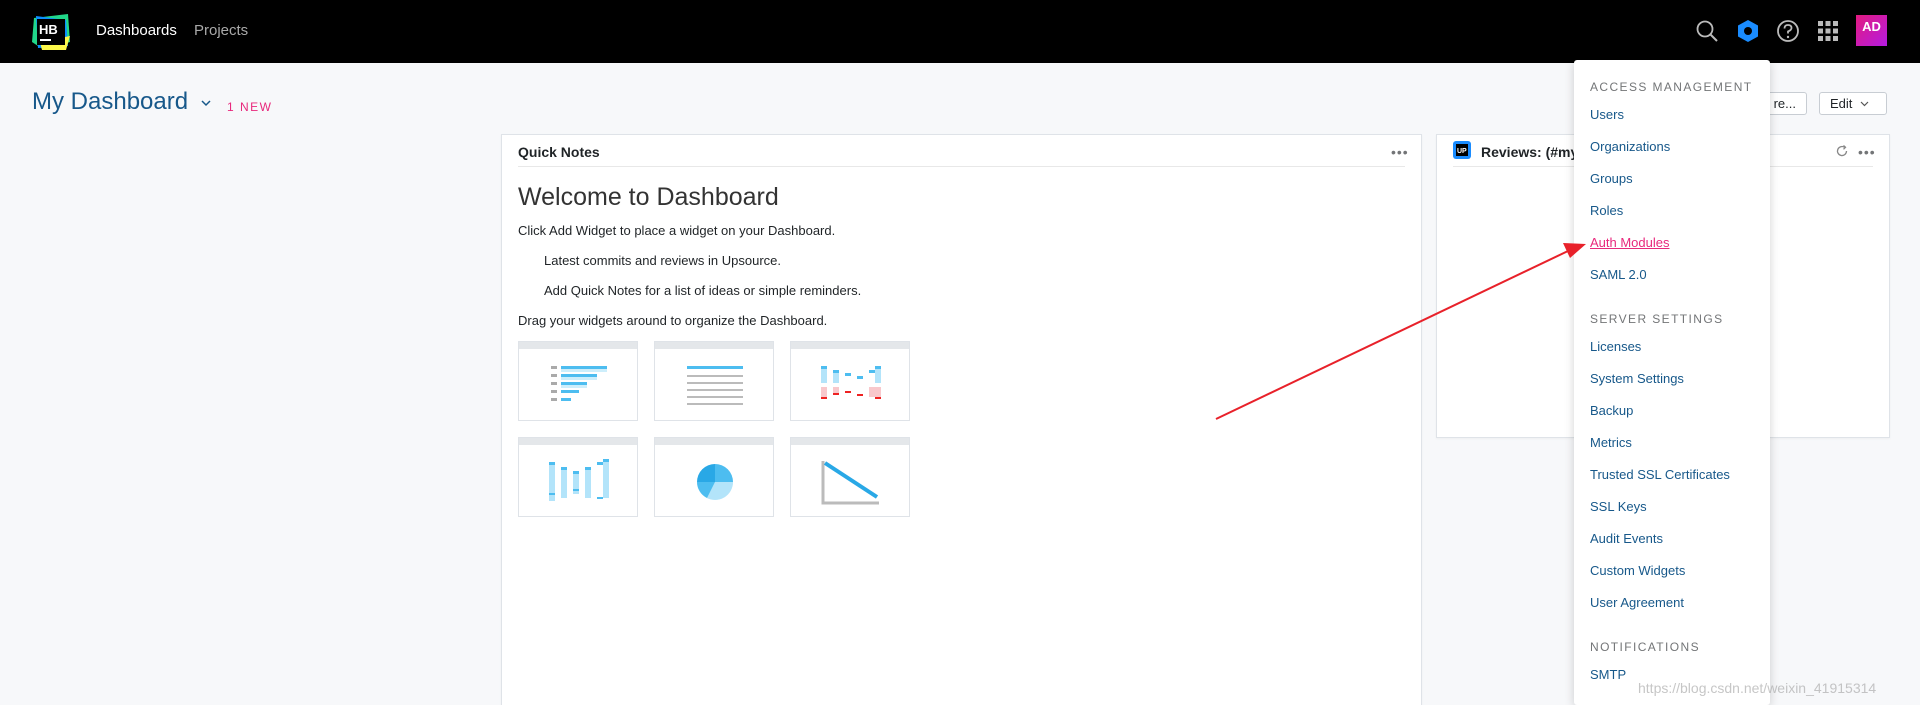 This screenshot has height=705, width=1920. What do you see at coordinates (1871, 26) in the screenshot?
I see `avatar-initials: AD` at bounding box center [1871, 26].